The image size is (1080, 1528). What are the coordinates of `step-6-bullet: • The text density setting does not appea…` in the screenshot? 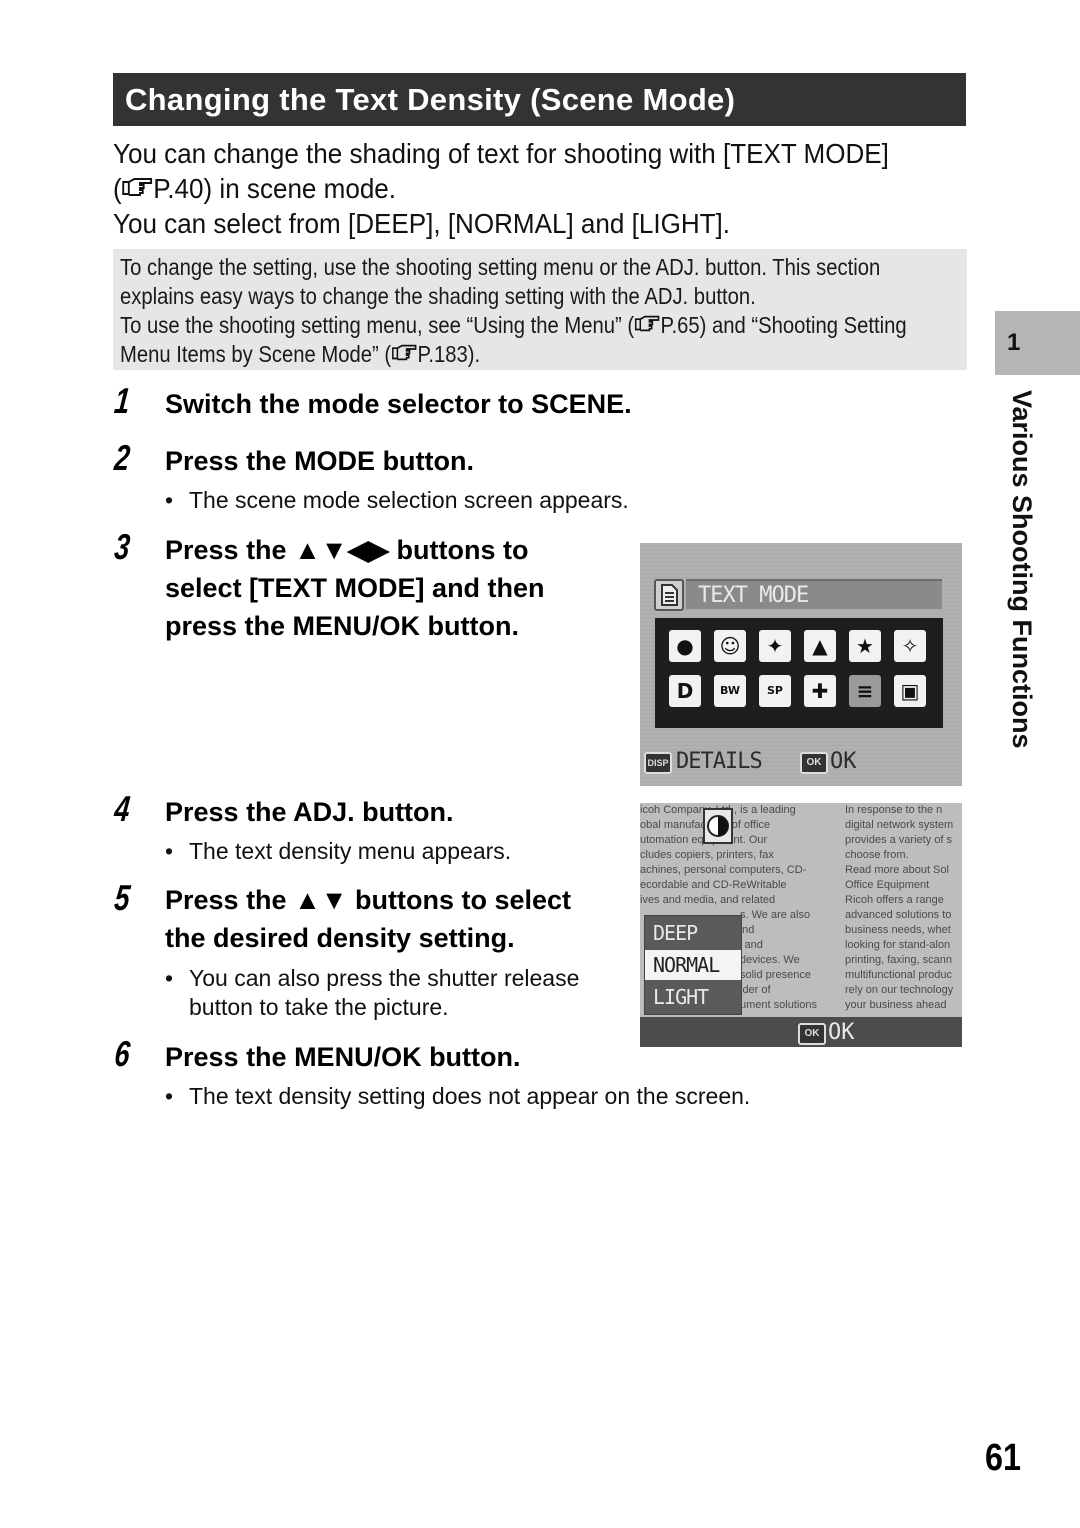 It's located at (458, 1096).